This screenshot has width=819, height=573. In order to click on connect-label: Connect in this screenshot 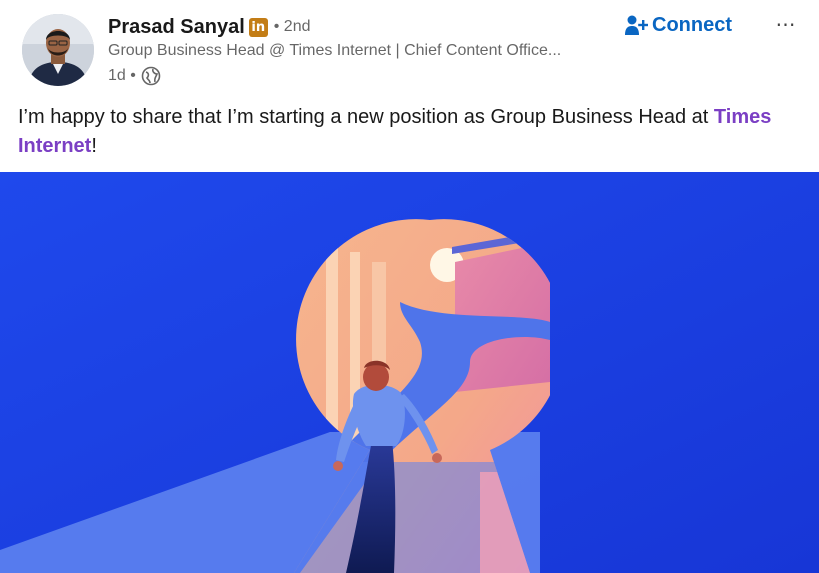, I will do `click(692, 24)`.